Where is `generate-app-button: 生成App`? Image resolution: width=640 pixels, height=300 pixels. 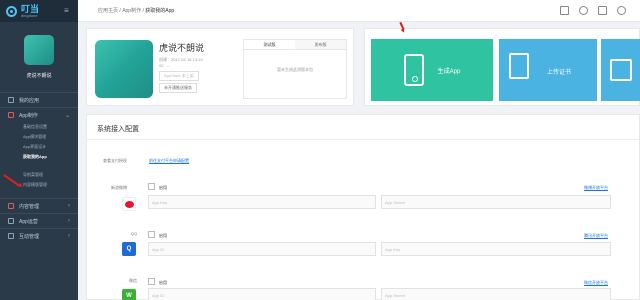
generate-app-button: 生成App is located at coordinates (432, 70).